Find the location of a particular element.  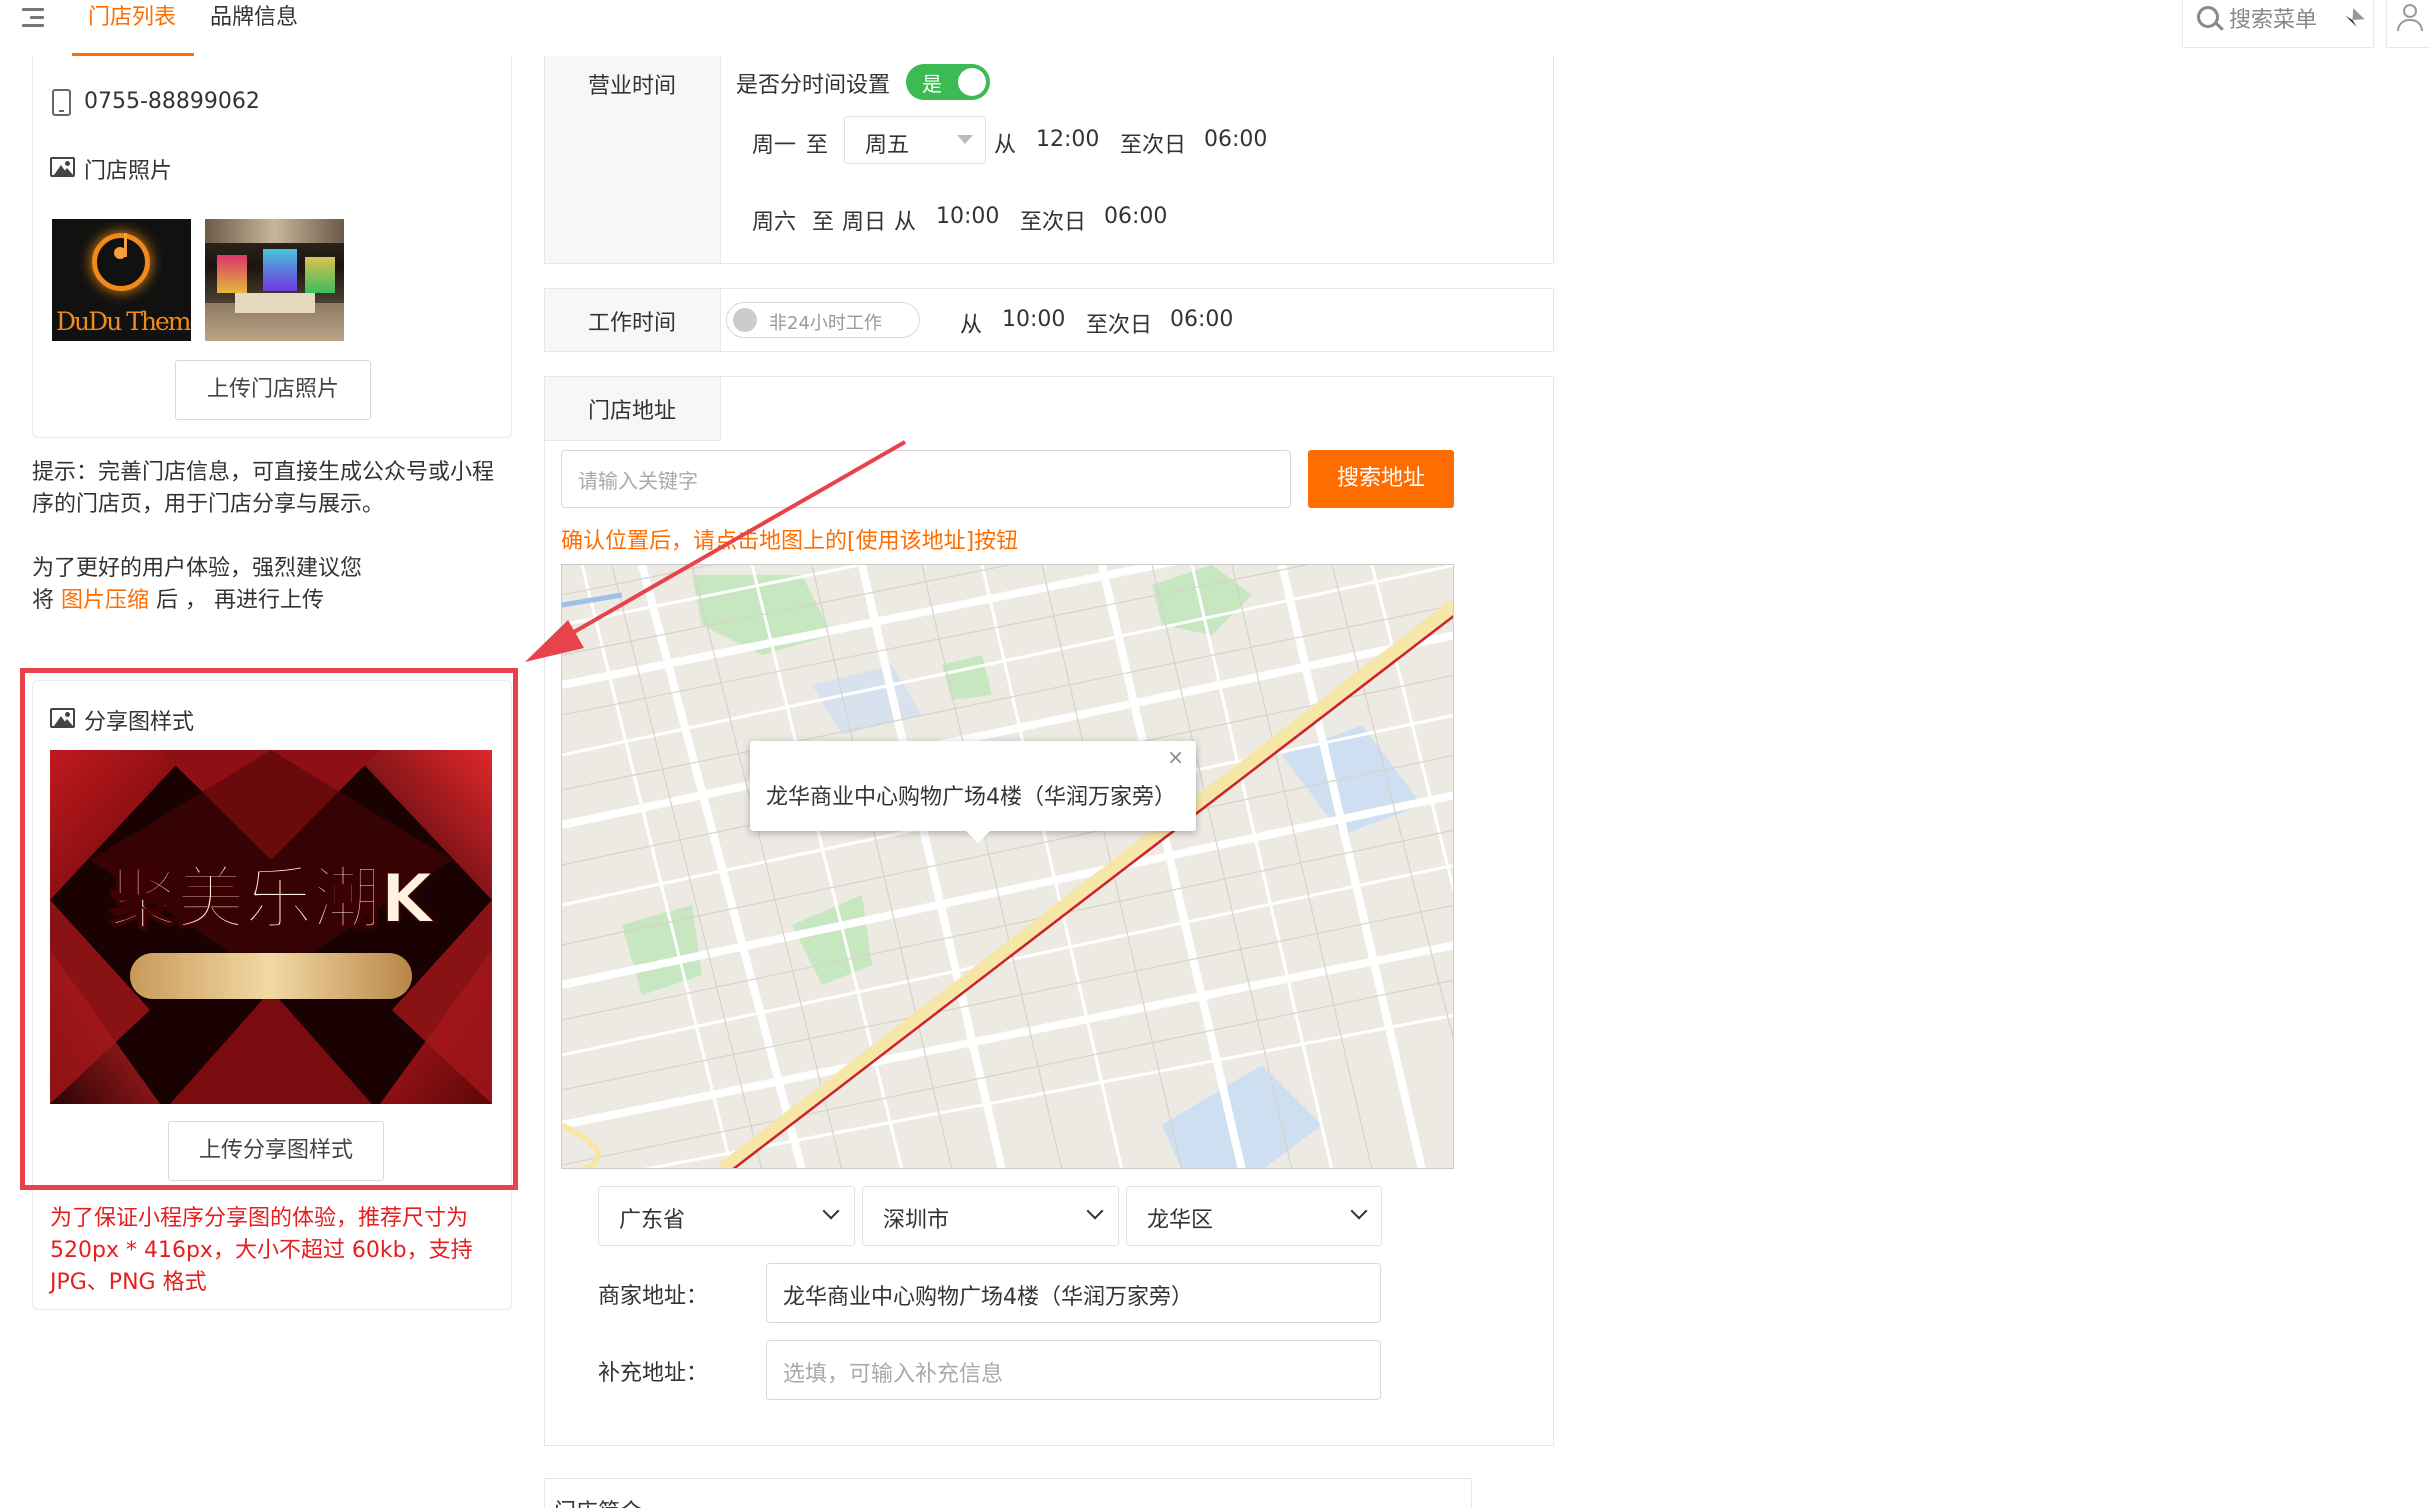

extra-address-input: 选填，可输入补充信息 is located at coordinates (1073, 1370).